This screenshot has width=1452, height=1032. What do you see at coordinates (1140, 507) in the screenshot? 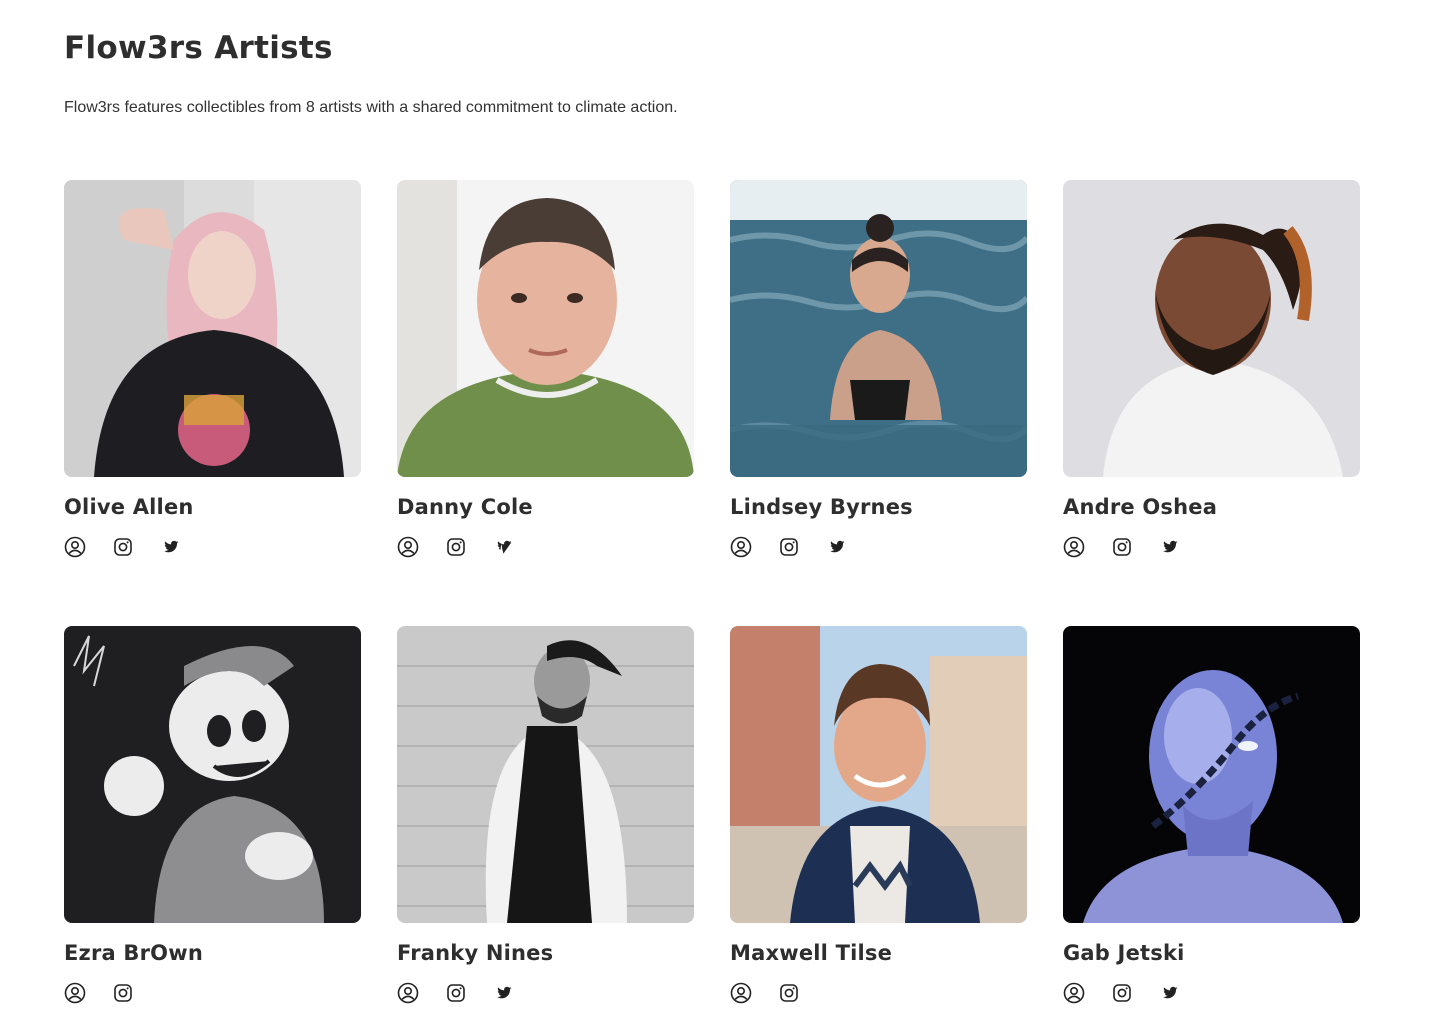
I see `artist-name: Andre Oshea` at bounding box center [1140, 507].